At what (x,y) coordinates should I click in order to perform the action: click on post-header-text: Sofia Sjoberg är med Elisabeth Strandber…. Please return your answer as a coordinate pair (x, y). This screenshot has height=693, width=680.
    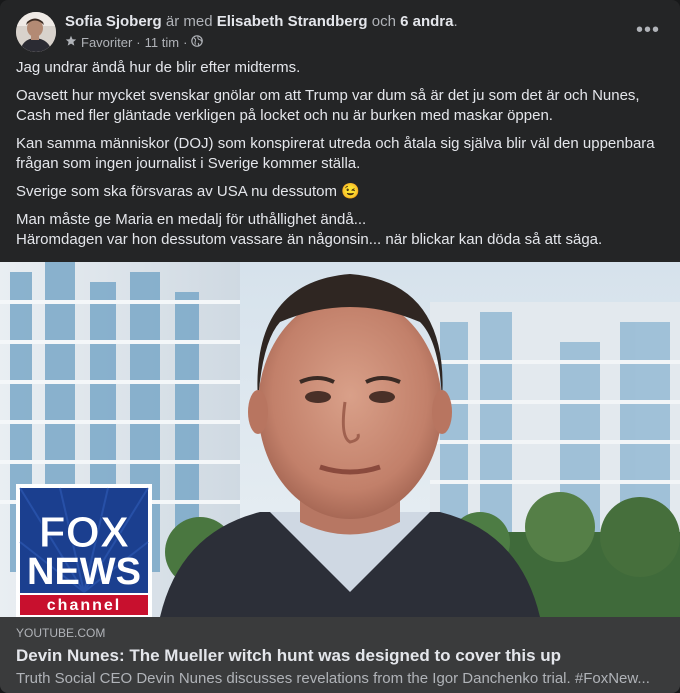
    Looking at the image, I should click on (336, 32).